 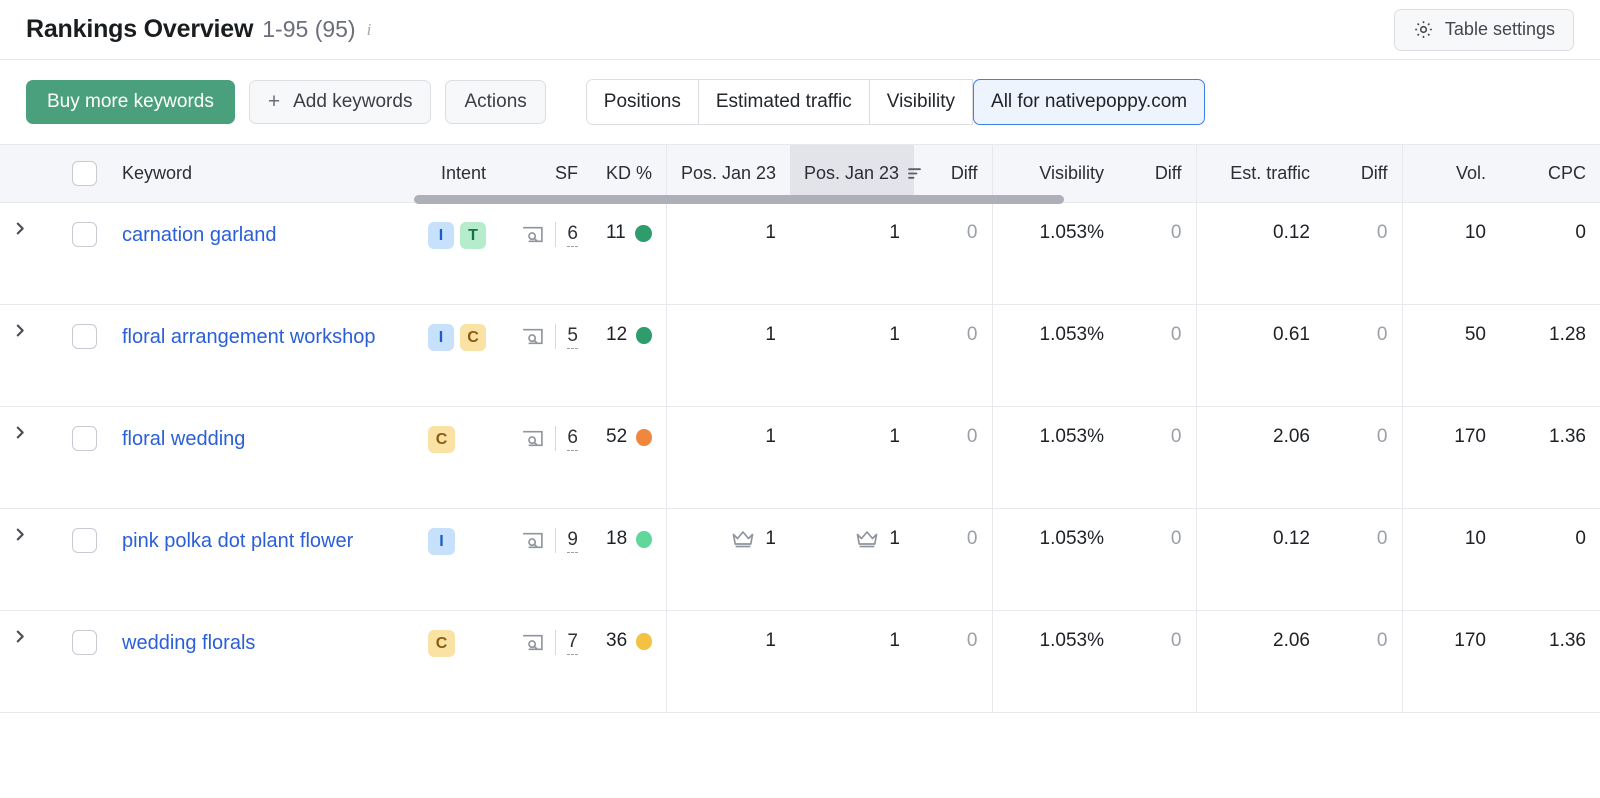 I want to click on keyword-link: pink polka dot plant flower, so click(x=237, y=541).